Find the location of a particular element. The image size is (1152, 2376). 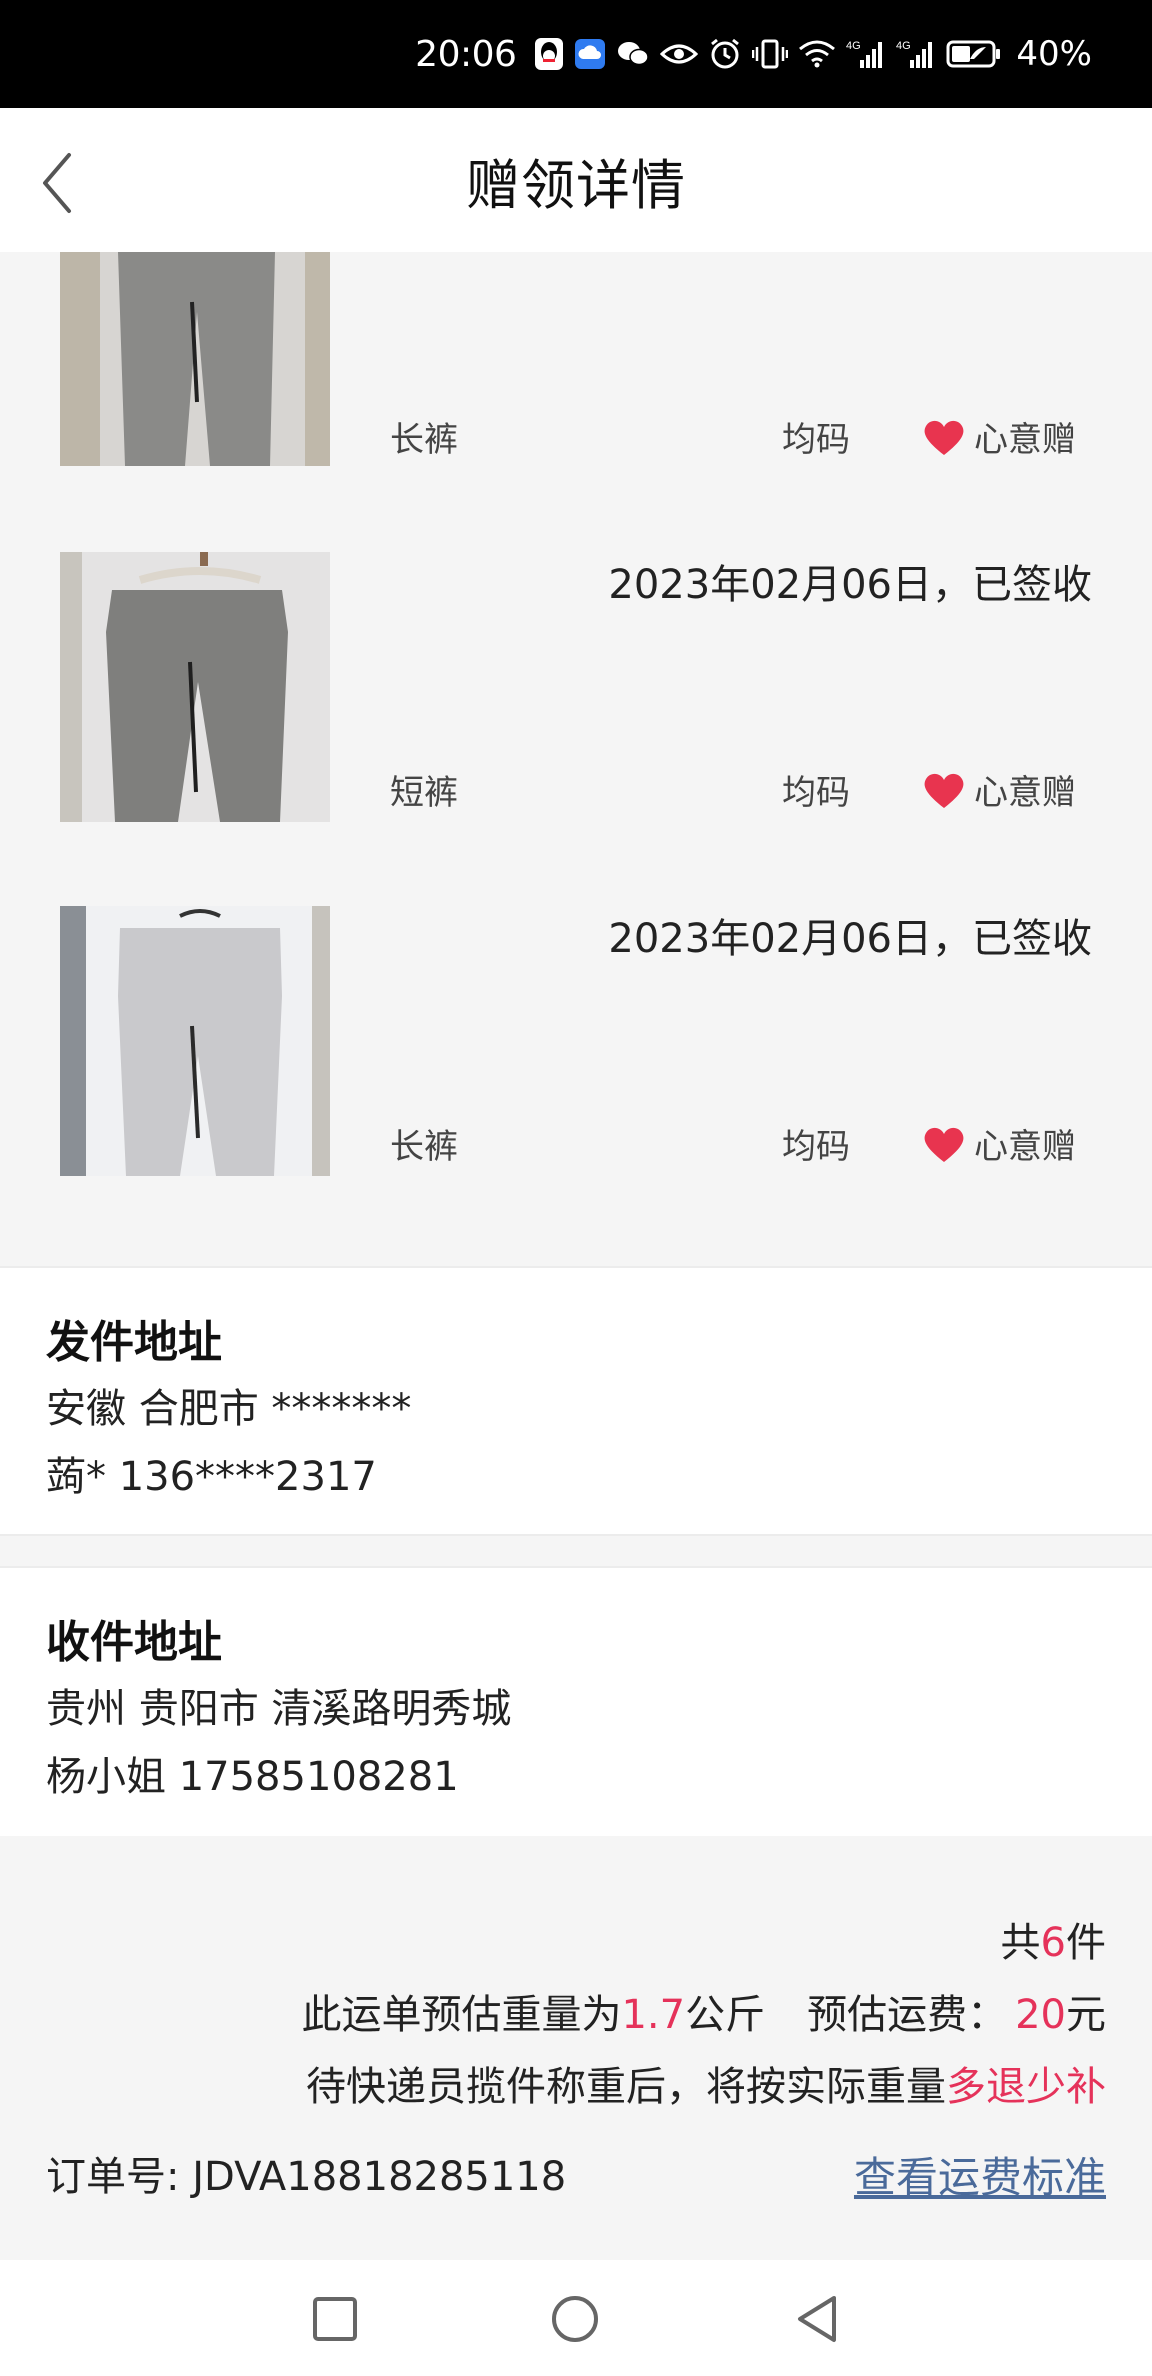

receiver-title: 收件地址 is located at coordinates (134, 1642).